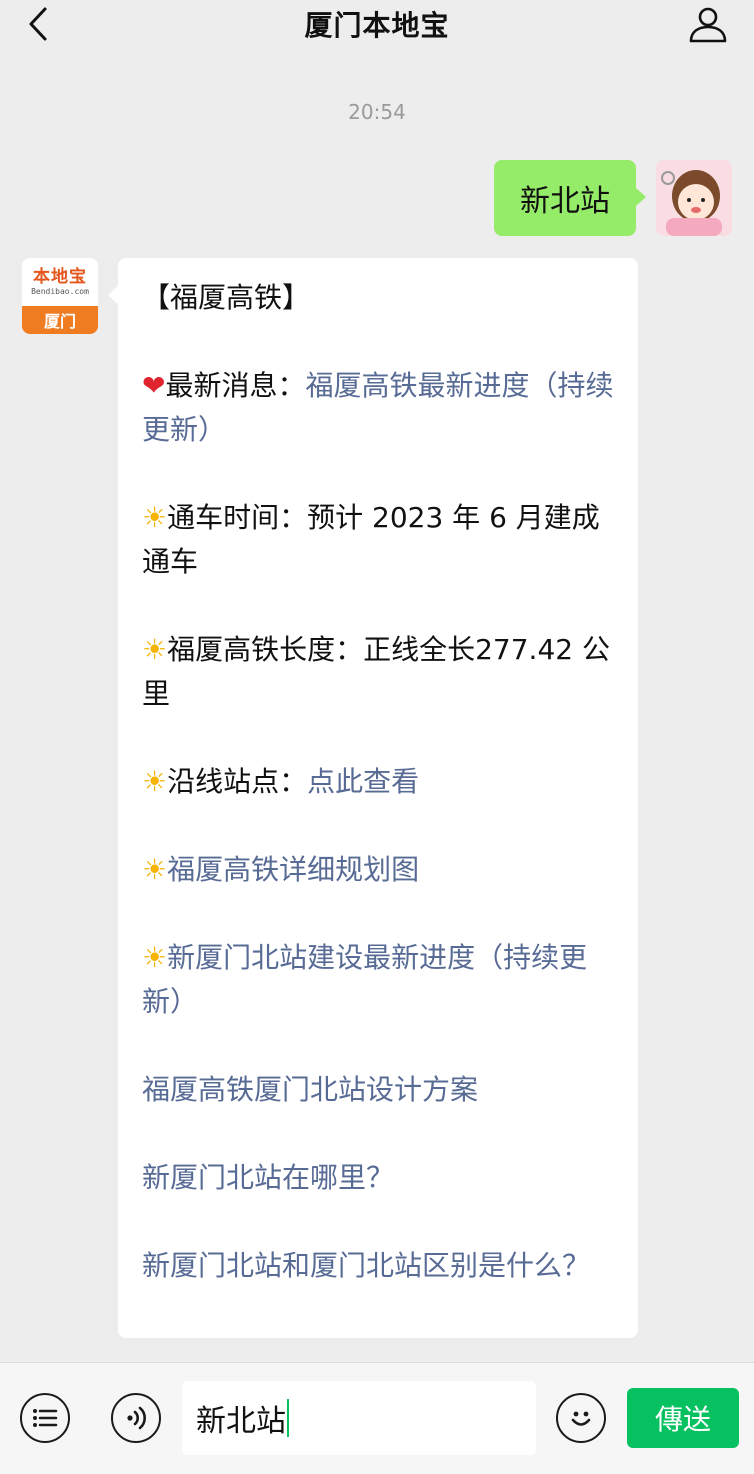 This screenshot has height=1474, width=754. What do you see at coordinates (683, 1418) in the screenshot?
I see `send-button: 傳送` at bounding box center [683, 1418].